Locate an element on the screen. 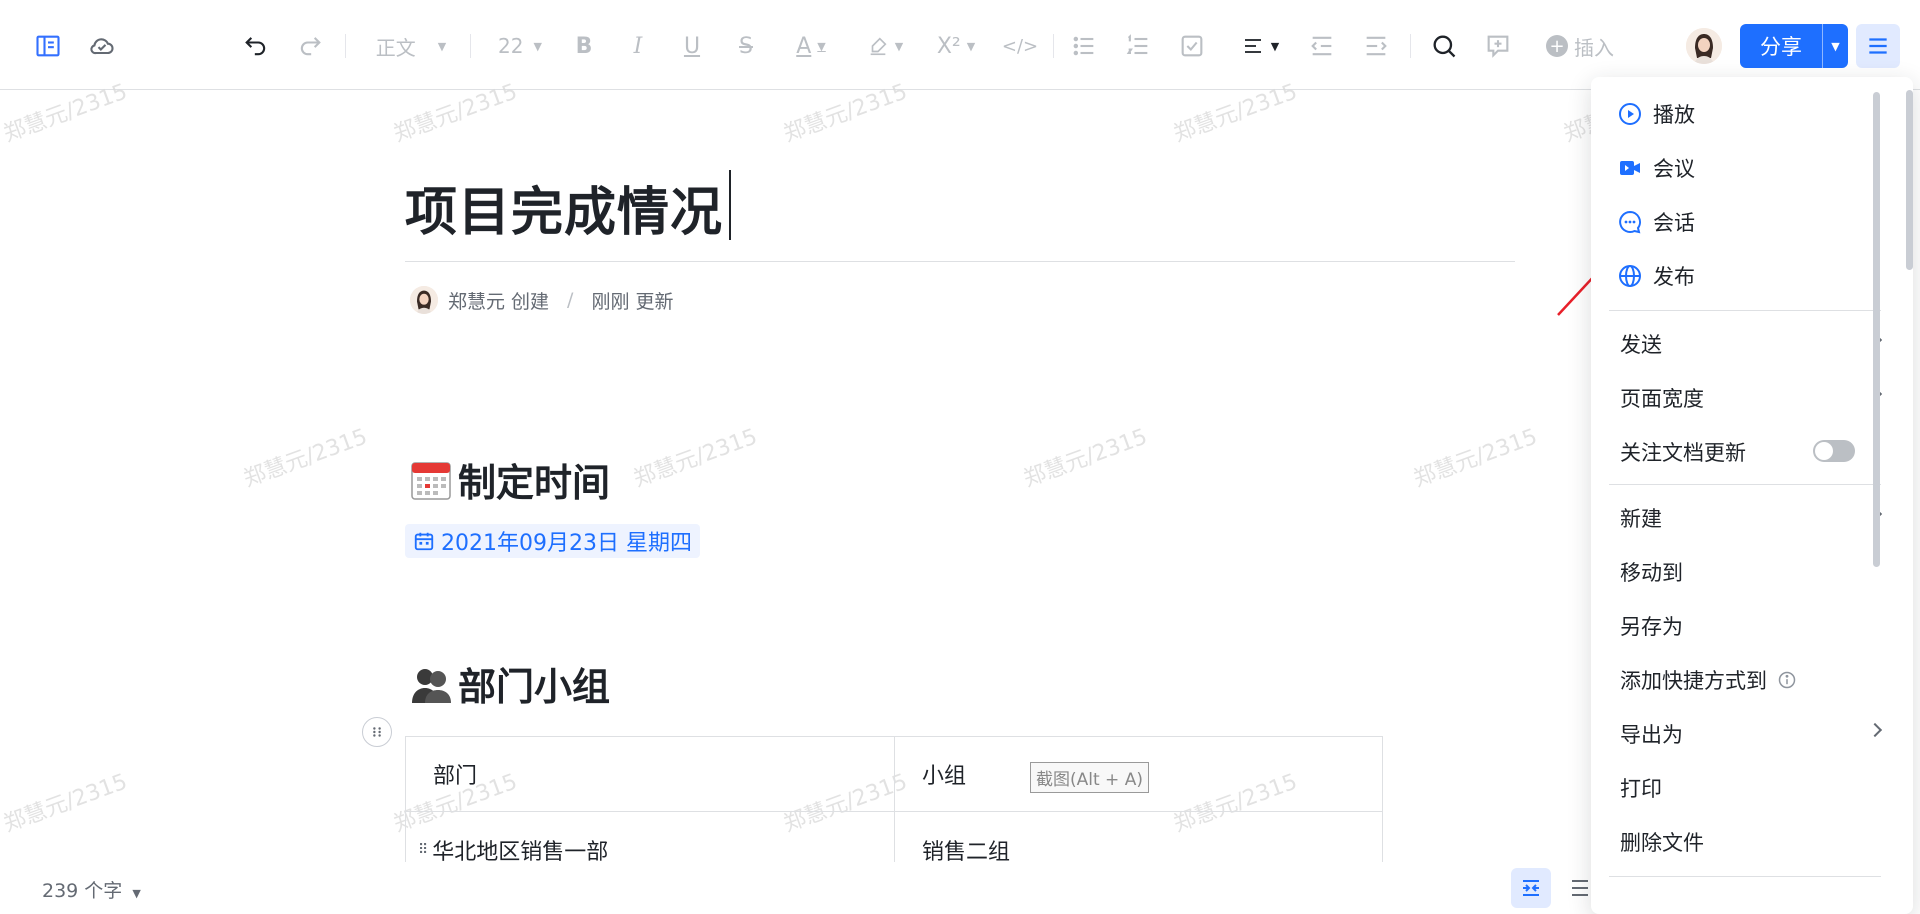 The width and height of the screenshot is (1920, 914). cloud-saved-icon is located at coordinates (102, 46).